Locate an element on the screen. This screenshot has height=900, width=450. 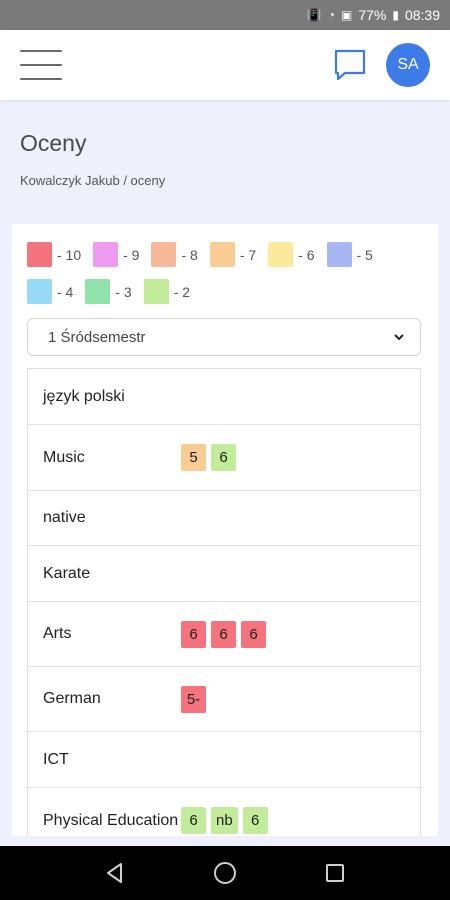
legend-label: - 4 is located at coordinates (65, 291).